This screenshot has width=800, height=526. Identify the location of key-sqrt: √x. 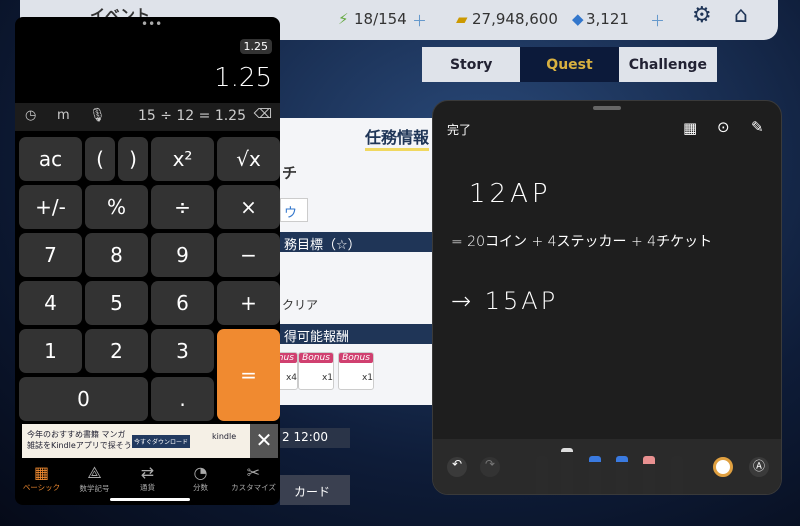
(248, 159).